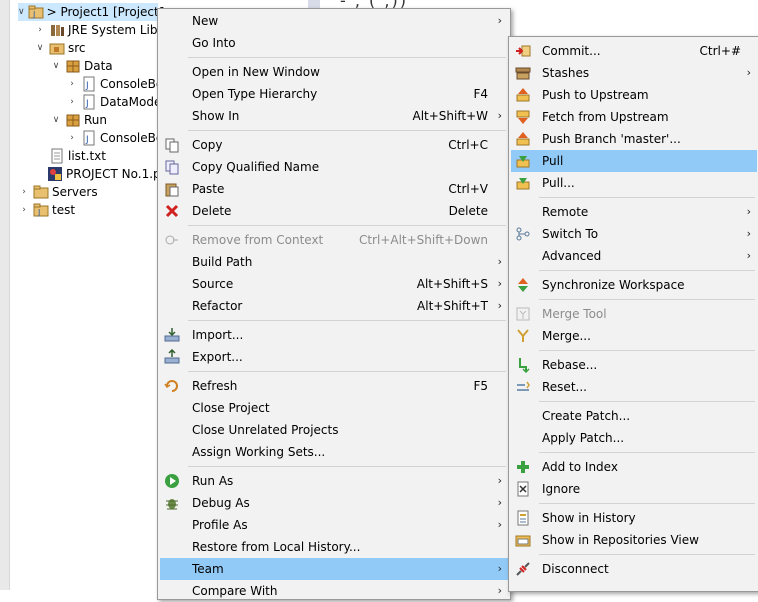 This screenshot has width=758, height=602. I want to click on tree-item-servers: › Servers, so click(57, 192).